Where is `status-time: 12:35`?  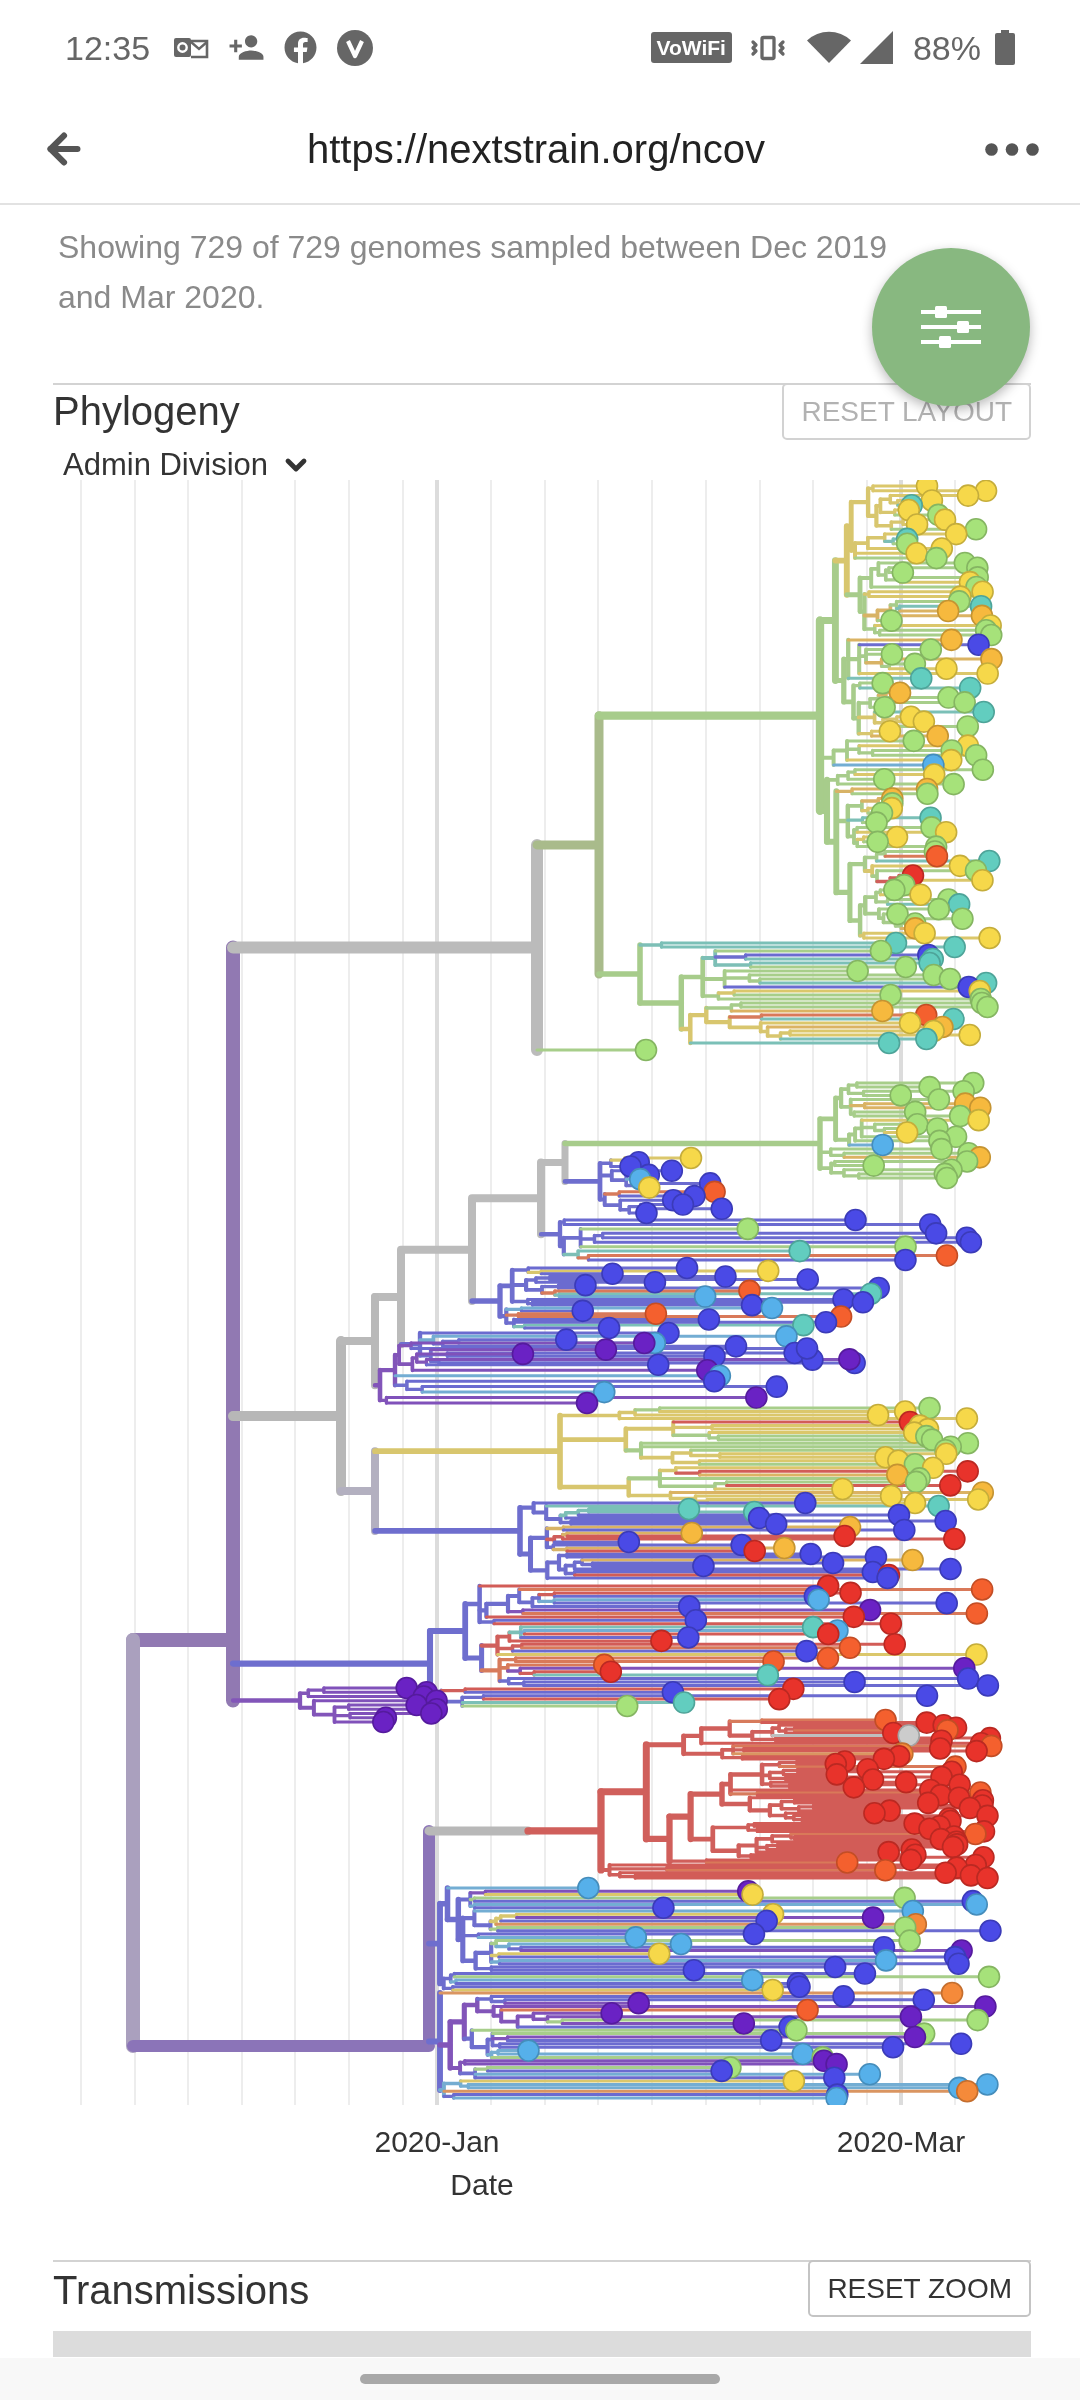 status-time: 12:35 is located at coordinates (108, 47).